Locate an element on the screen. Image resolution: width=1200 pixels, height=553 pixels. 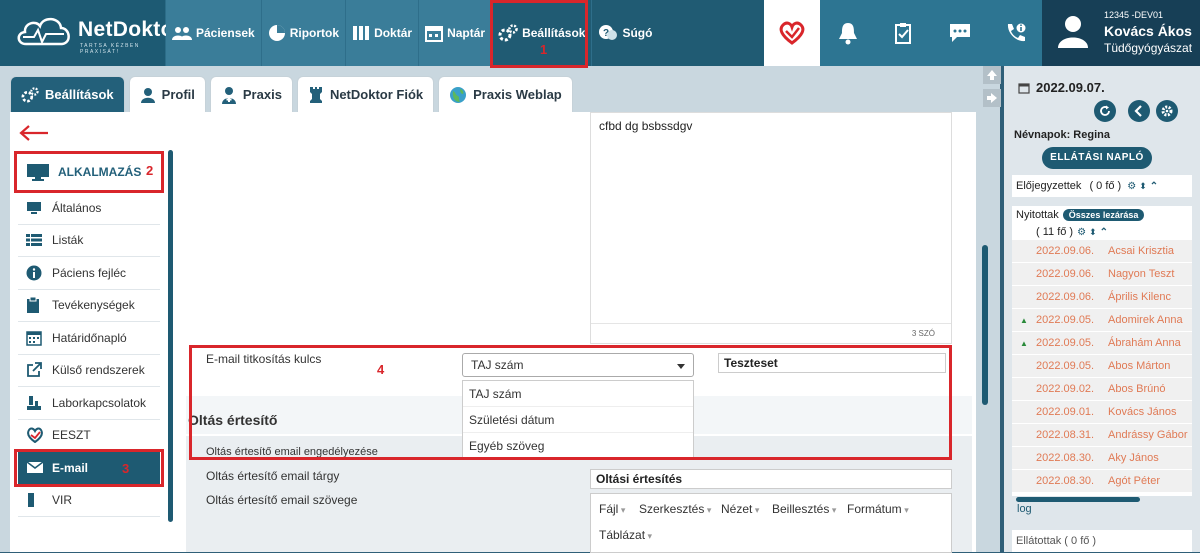
sidebar-item-email: E-mail is located at coordinates (89, 468).